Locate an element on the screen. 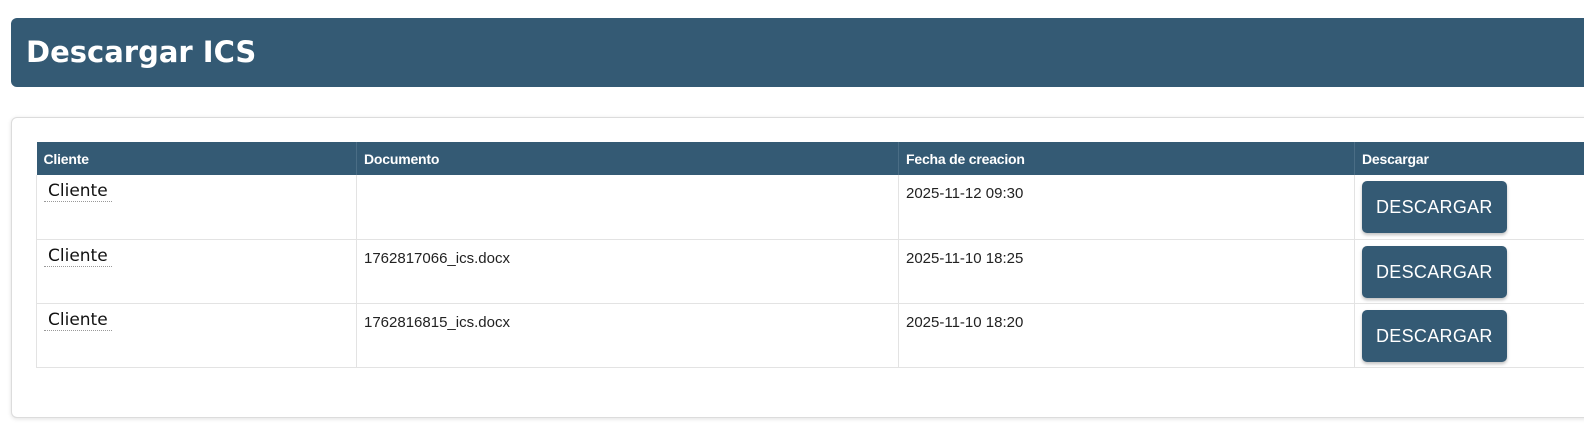  documento-cell: 1762817066_ics.docx is located at coordinates (627, 271).